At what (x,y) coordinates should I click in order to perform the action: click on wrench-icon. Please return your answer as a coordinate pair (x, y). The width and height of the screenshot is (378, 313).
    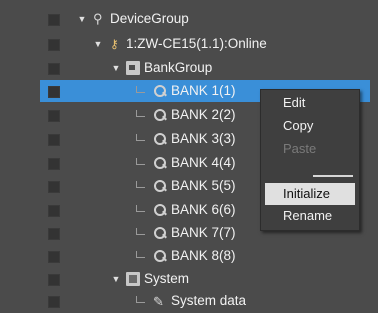
    Looking at the image, I should click on (160, 302).